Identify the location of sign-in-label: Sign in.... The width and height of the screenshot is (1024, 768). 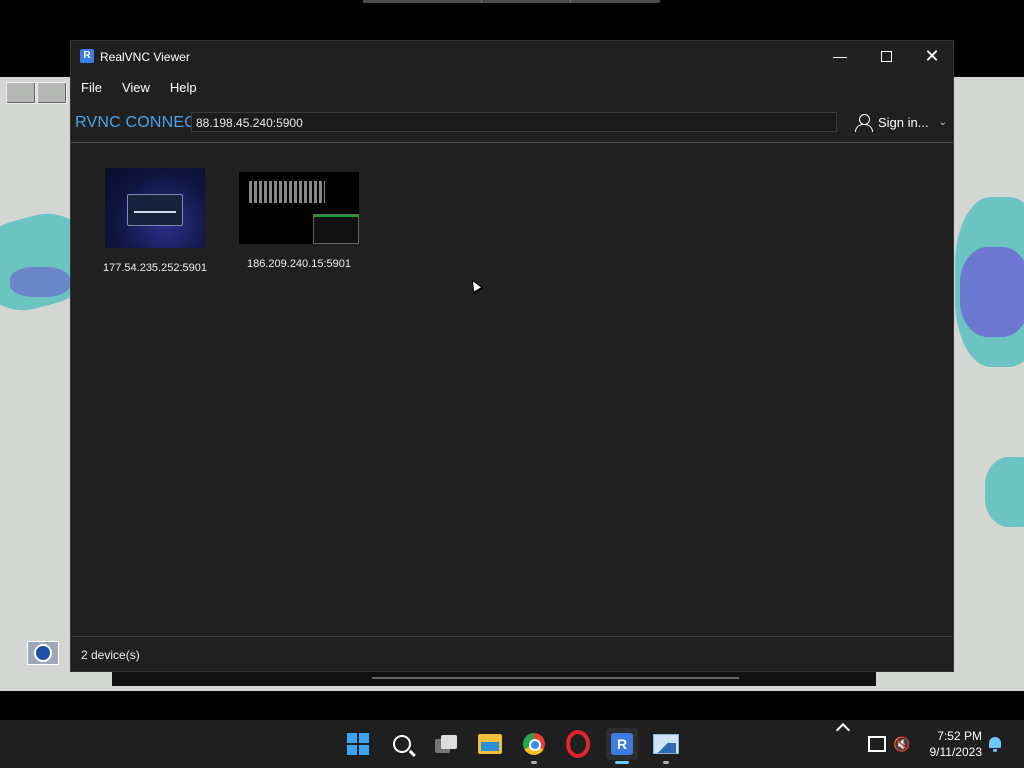
(903, 122).